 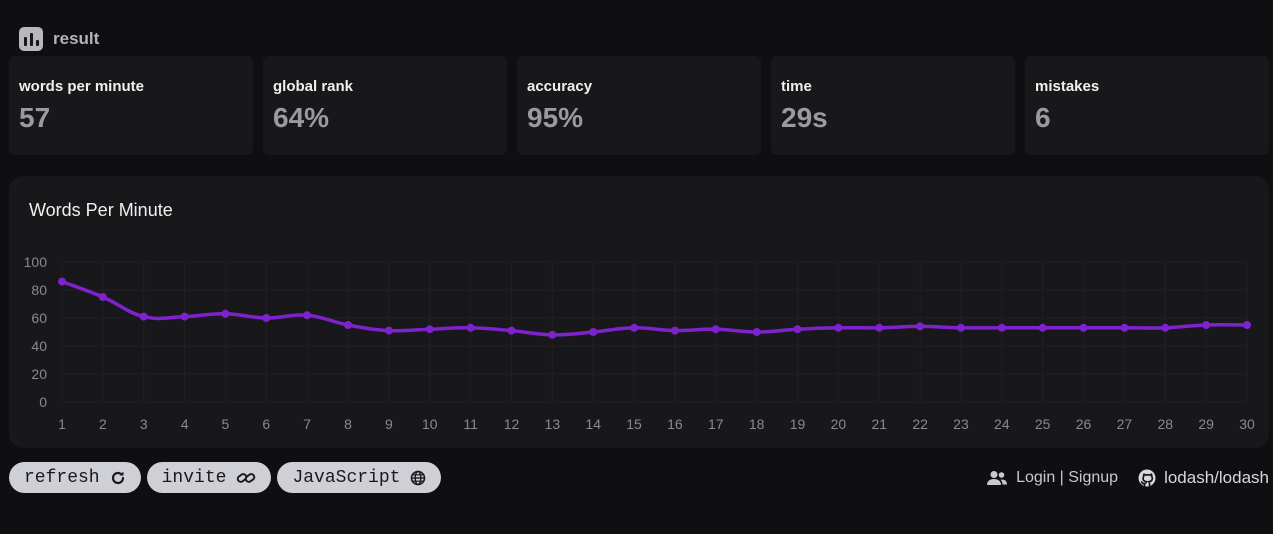 What do you see at coordinates (1247, 424) in the screenshot?
I see `x-tick-label: 30` at bounding box center [1247, 424].